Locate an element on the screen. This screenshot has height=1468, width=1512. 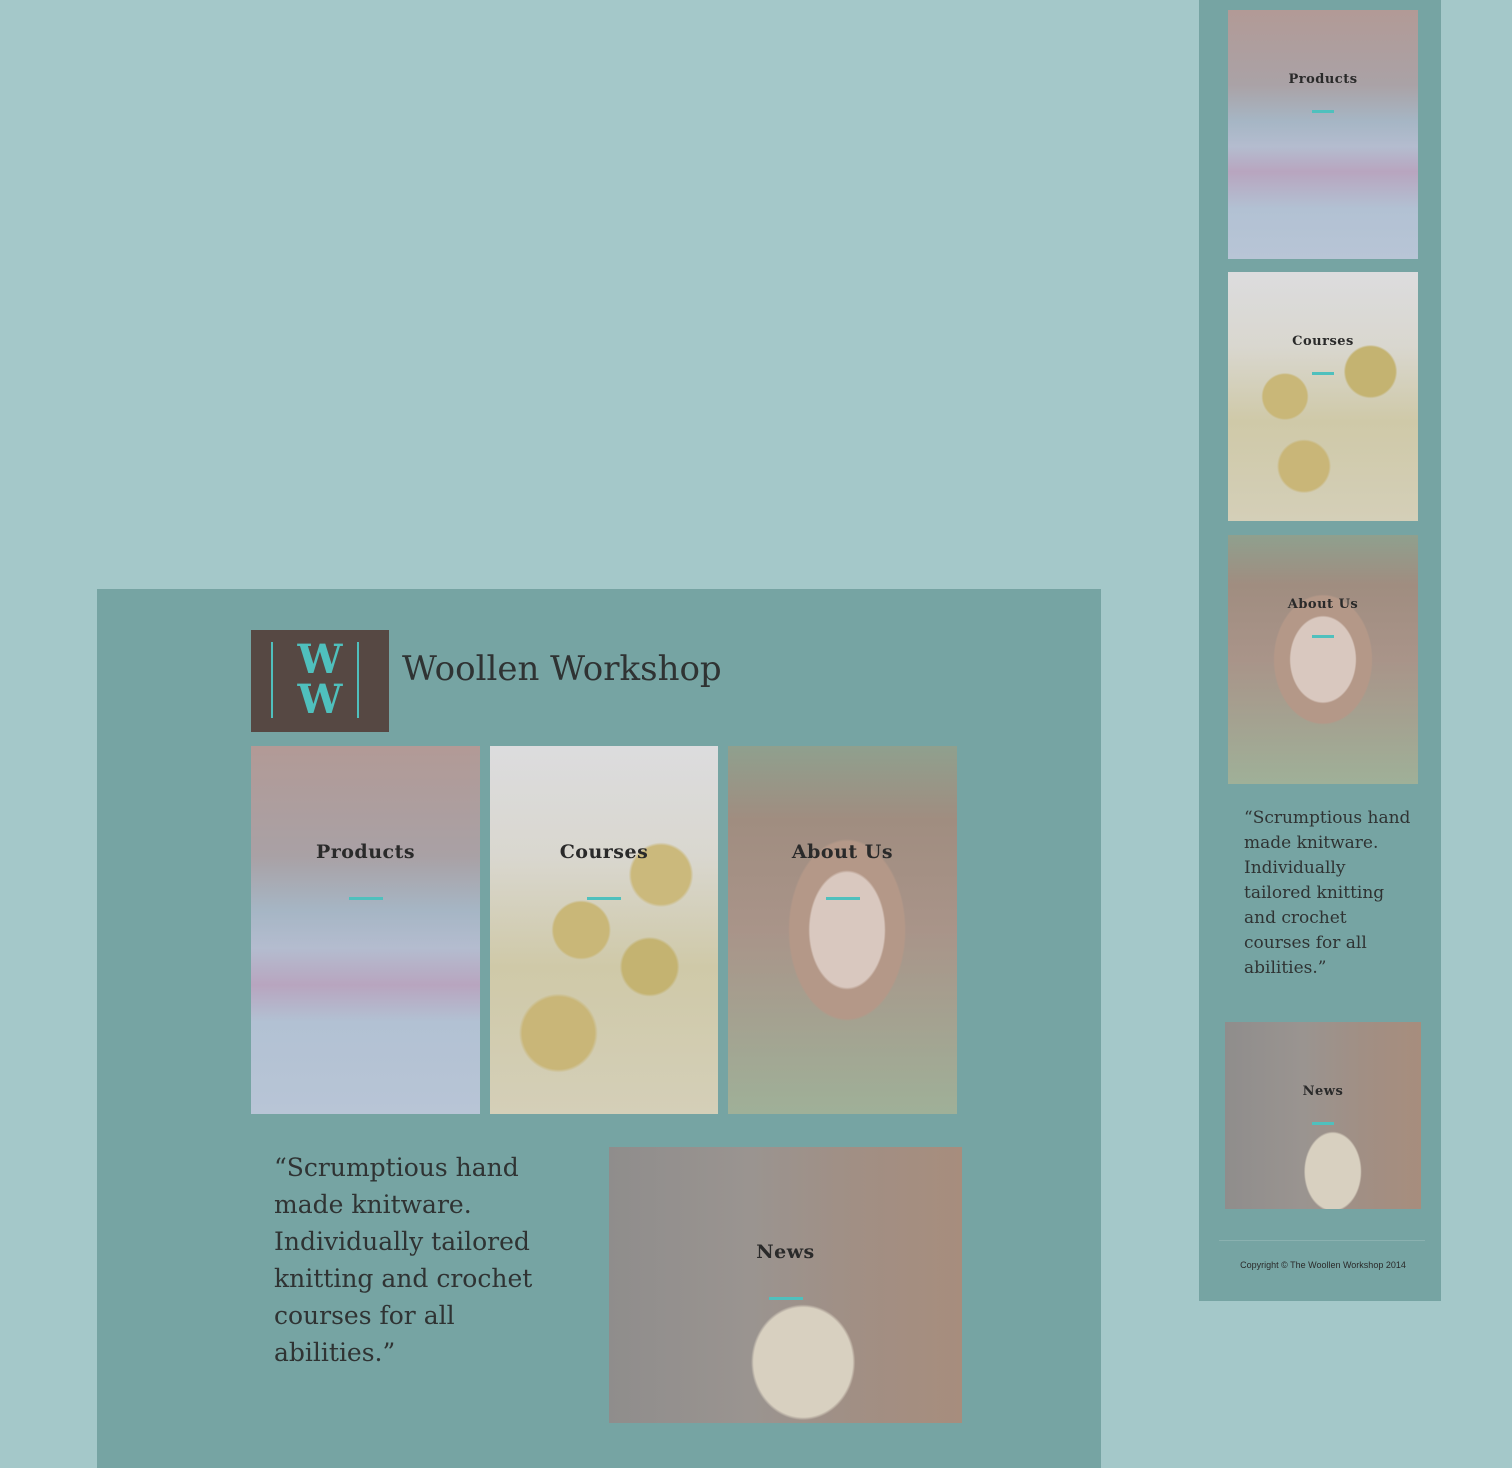
products-tile: Products is located at coordinates (365, 930).